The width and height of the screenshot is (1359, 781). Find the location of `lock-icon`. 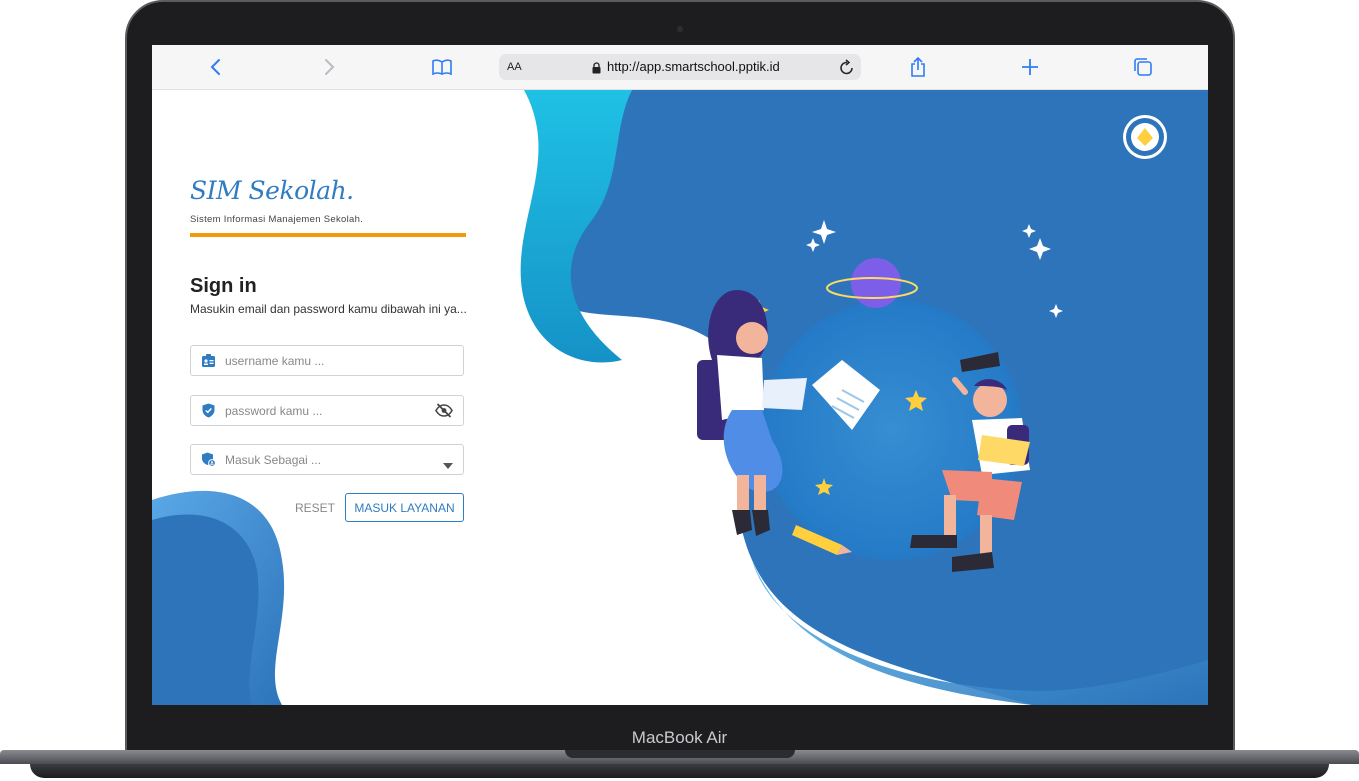

lock-icon is located at coordinates (596, 70).